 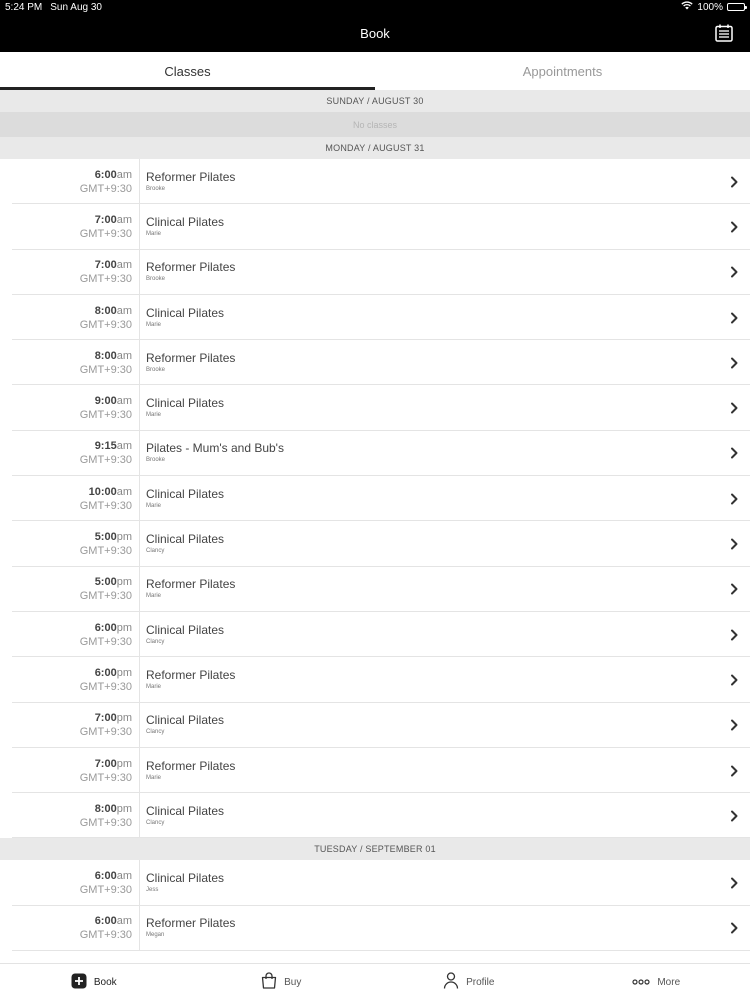 I want to click on tabbar-buy: Buy, so click(x=282, y=982).